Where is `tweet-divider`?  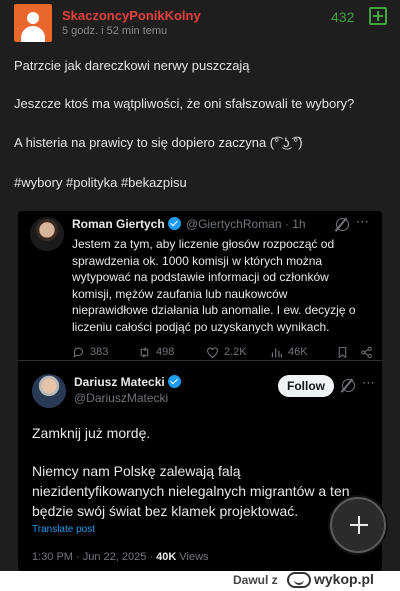 tweet-divider is located at coordinates (200, 360).